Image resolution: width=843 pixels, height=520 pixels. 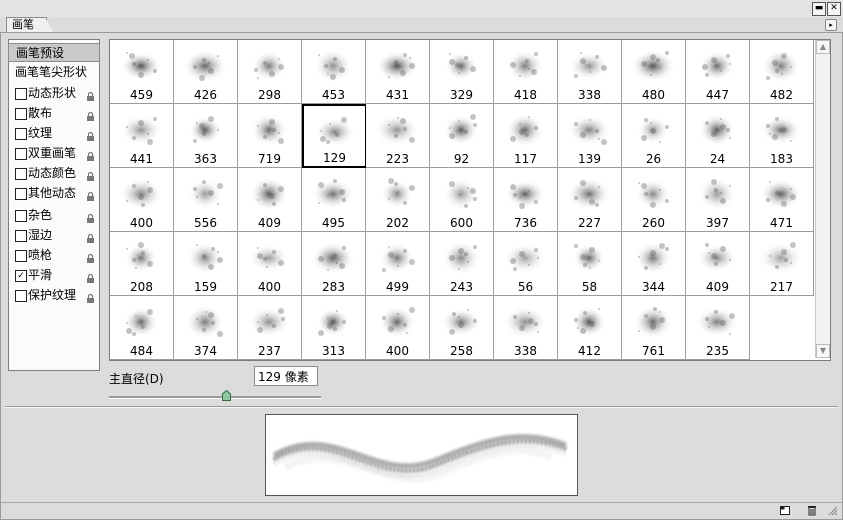 I want to click on brush-preset: 258, so click(x=462, y=328).